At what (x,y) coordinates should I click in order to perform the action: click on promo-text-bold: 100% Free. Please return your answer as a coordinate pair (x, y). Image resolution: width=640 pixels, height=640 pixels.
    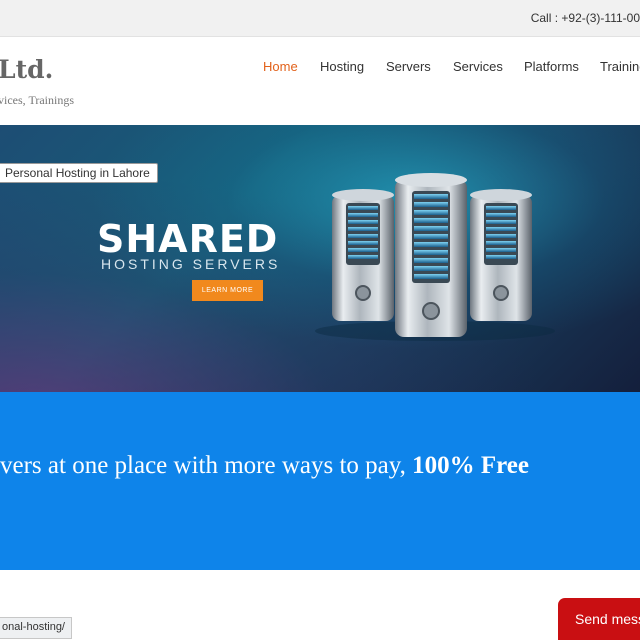
    Looking at the image, I should click on (470, 465).